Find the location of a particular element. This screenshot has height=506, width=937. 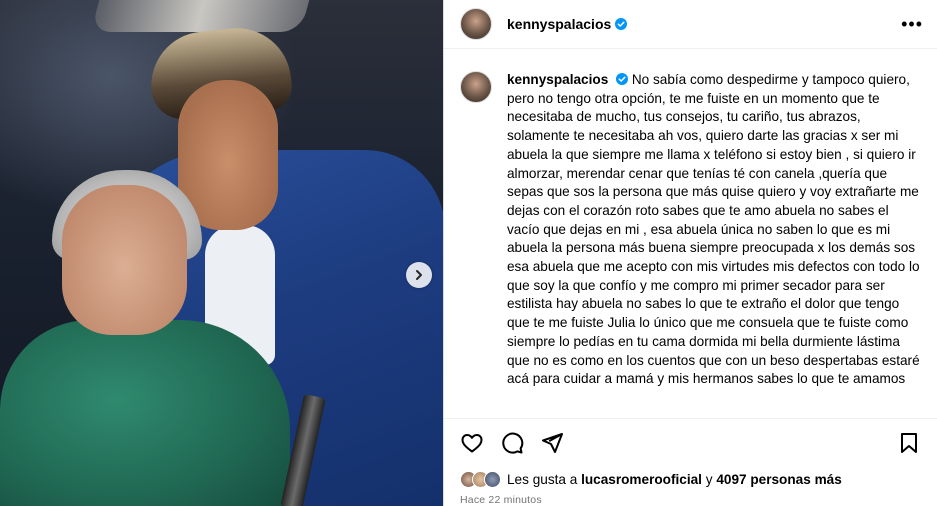

comment-icon is located at coordinates (512, 443).